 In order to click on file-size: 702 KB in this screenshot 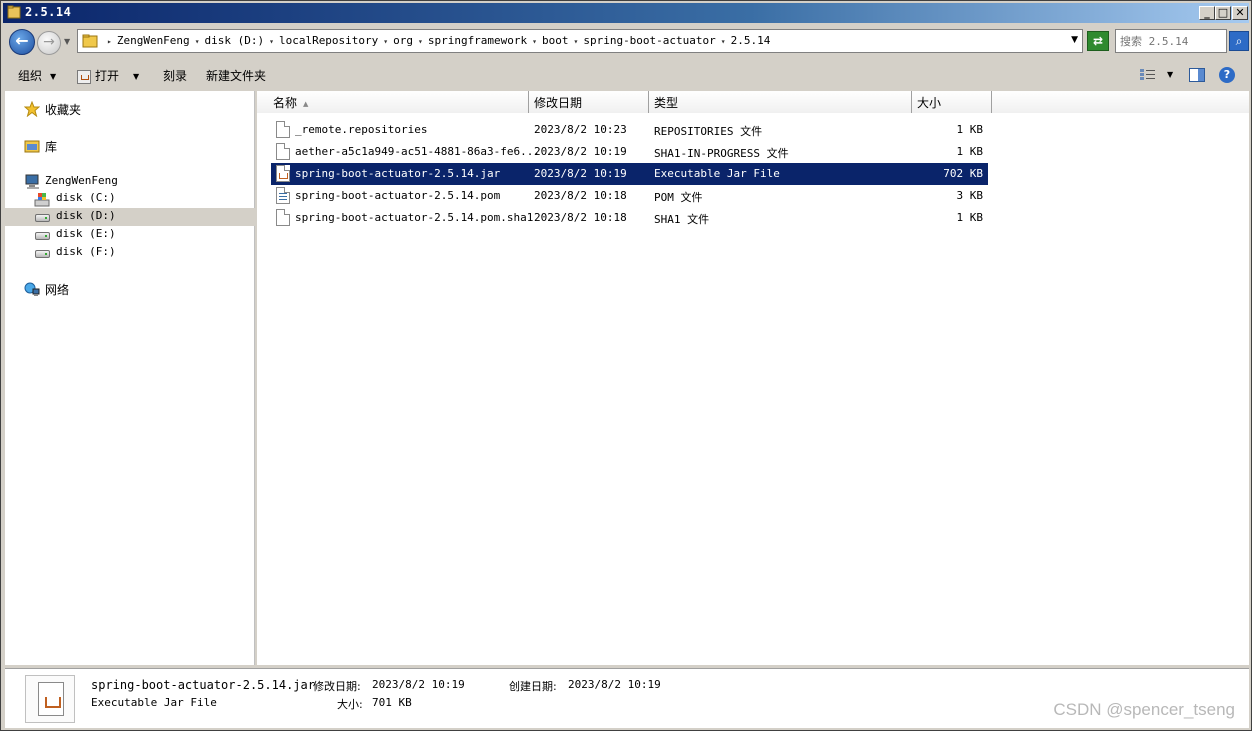, I will do `click(963, 173)`.